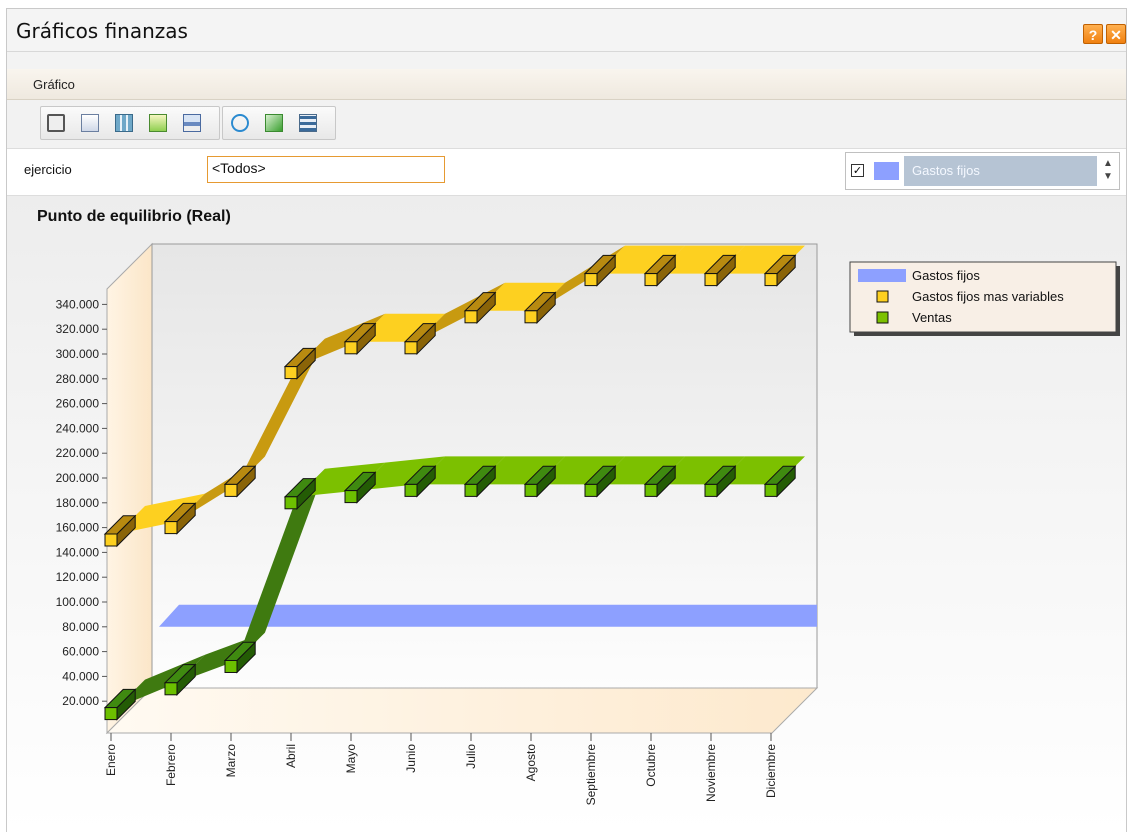 This screenshot has height=837, width=1129. Describe the element at coordinates (566, 84) in the screenshot. I see `menu-bar: Gráfico` at that location.